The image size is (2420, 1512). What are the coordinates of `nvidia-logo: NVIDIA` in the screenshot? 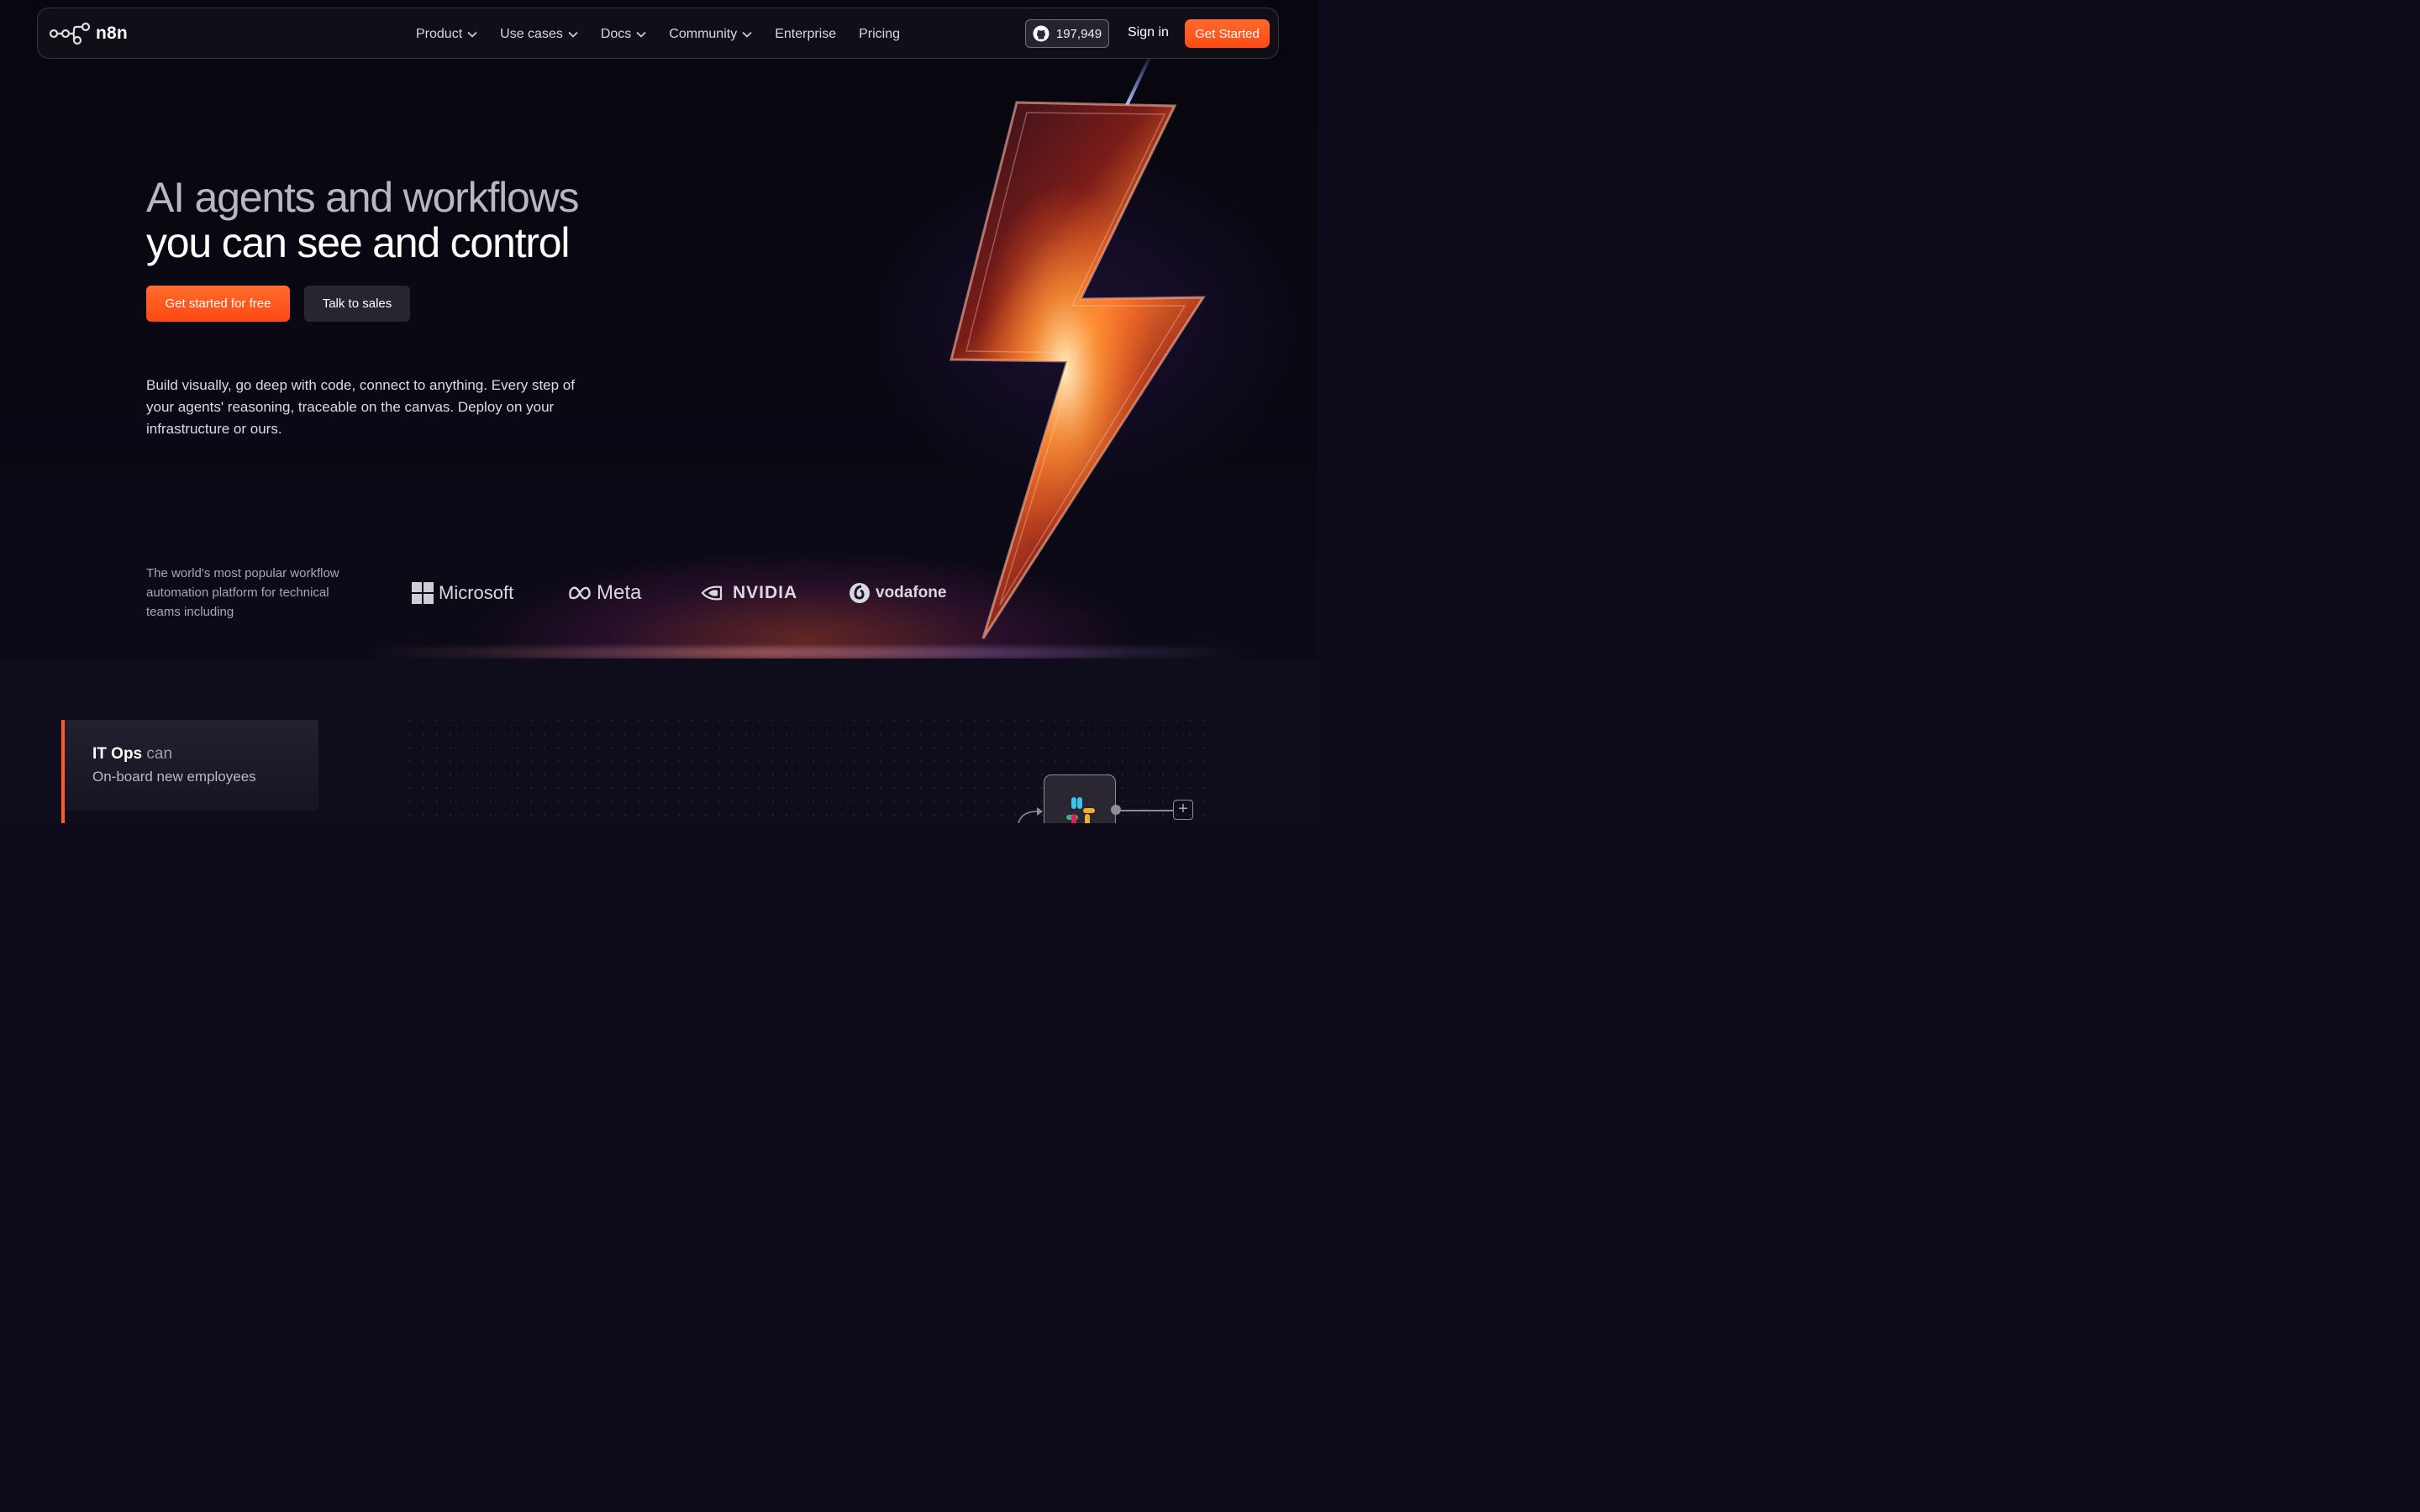 It's located at (749, 593).